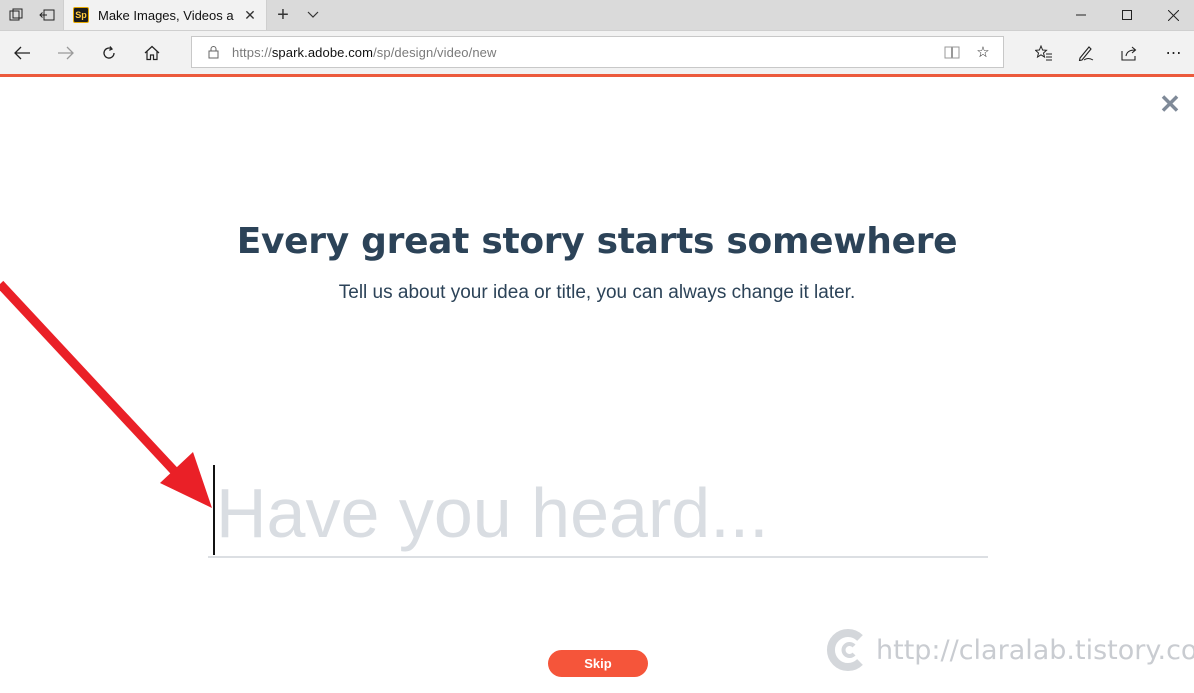 This screenshot has width=1194, height=693. I want to click on tab-close-icon: ✕, so click(250, 15).